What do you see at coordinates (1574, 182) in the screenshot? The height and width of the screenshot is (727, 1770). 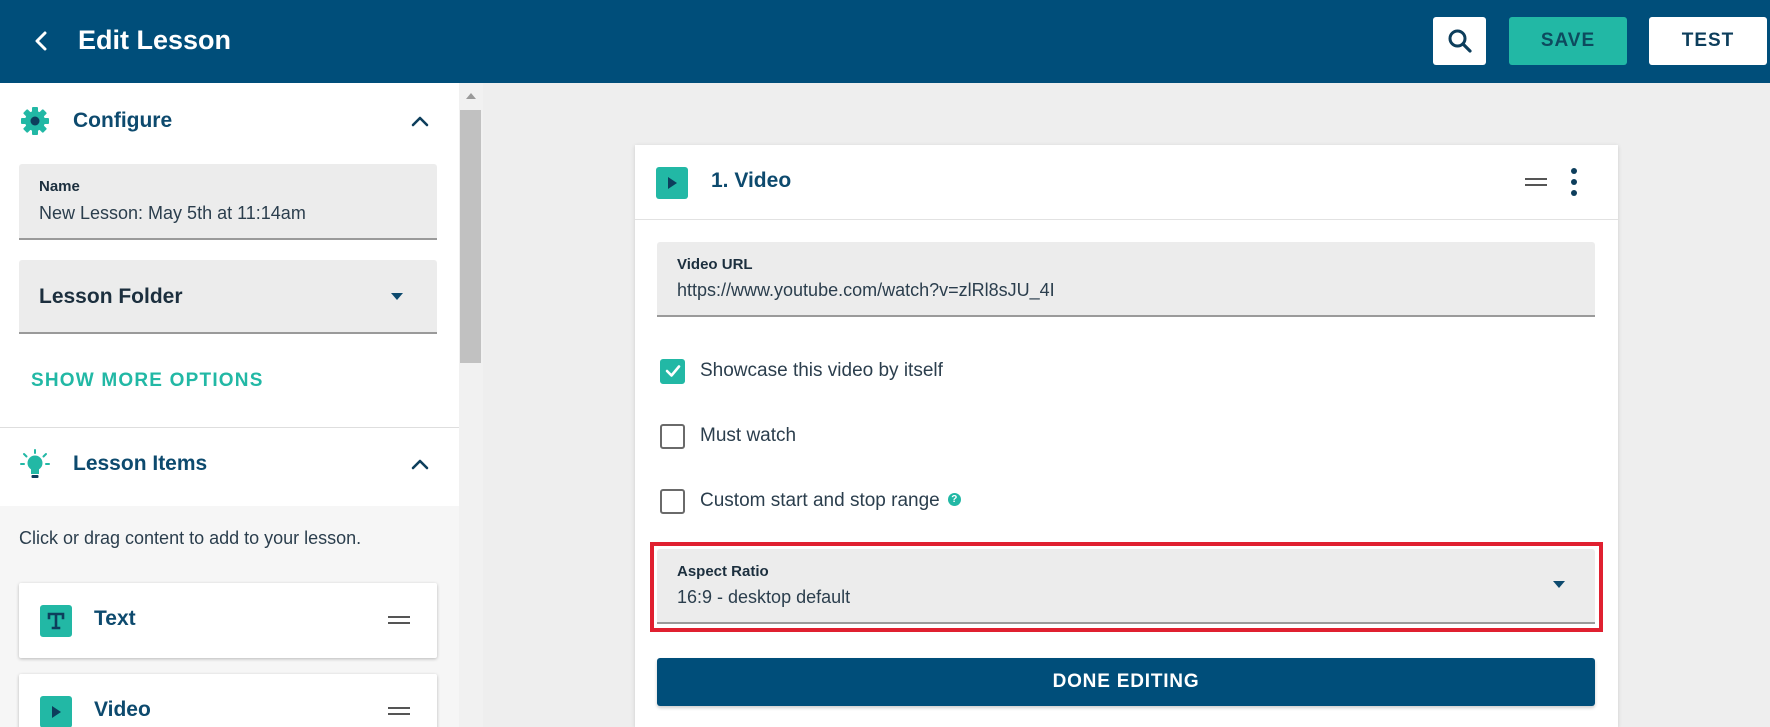 I see `more-options-icon` at bounding box center [1574, 182].